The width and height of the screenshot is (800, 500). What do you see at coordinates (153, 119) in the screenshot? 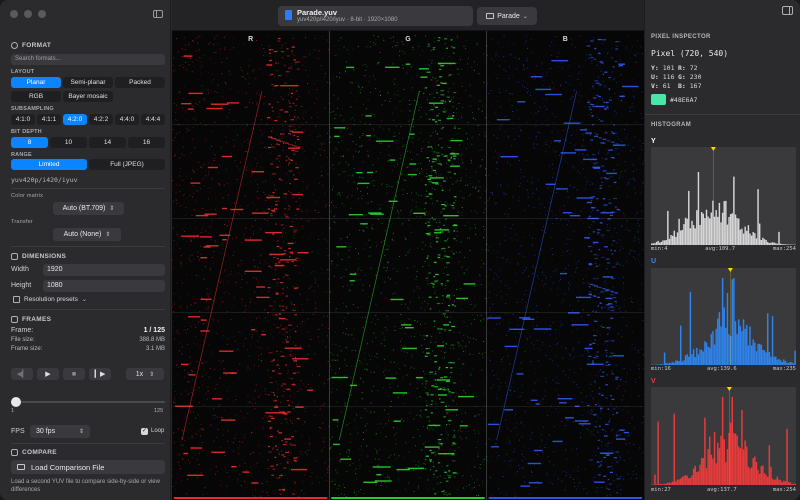
I see `subsampling-444: 4:4:4` at bounding box center [153, 119].